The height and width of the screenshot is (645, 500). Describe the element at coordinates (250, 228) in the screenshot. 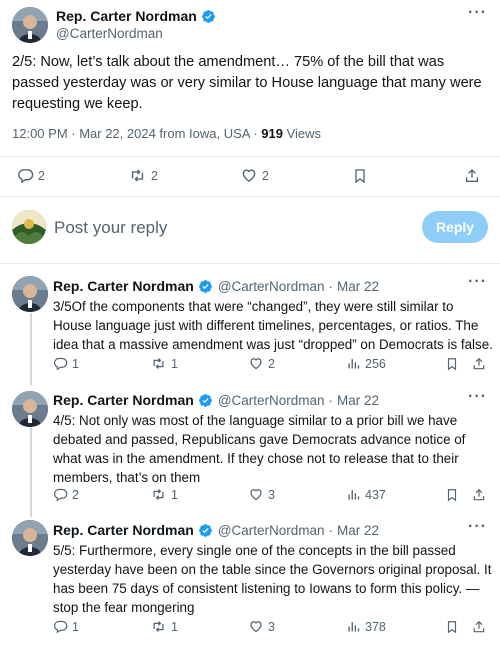

I see `reply-composer: Post your reply Reply` at that location.